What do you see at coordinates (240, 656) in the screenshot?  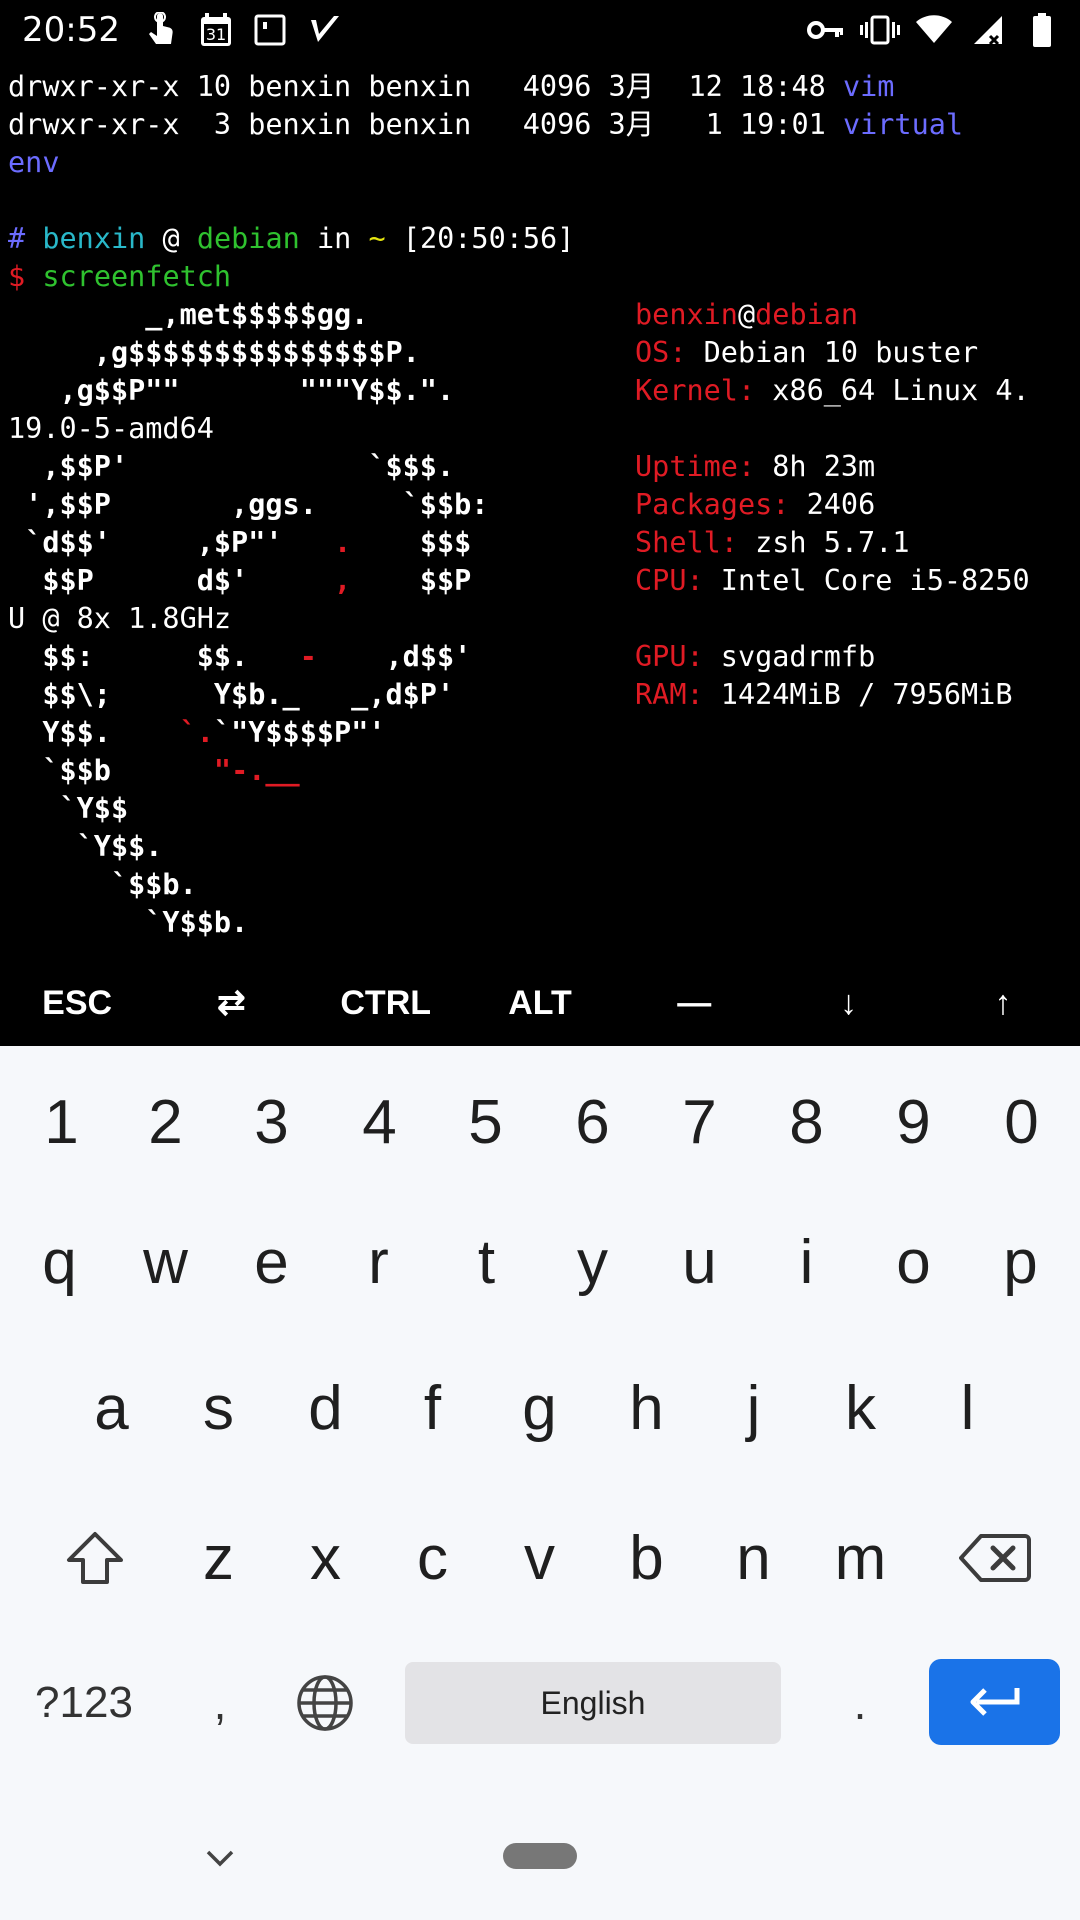 I see `logo-line: $$: $$. - ,d$$'` at bounding box center [240, 656].